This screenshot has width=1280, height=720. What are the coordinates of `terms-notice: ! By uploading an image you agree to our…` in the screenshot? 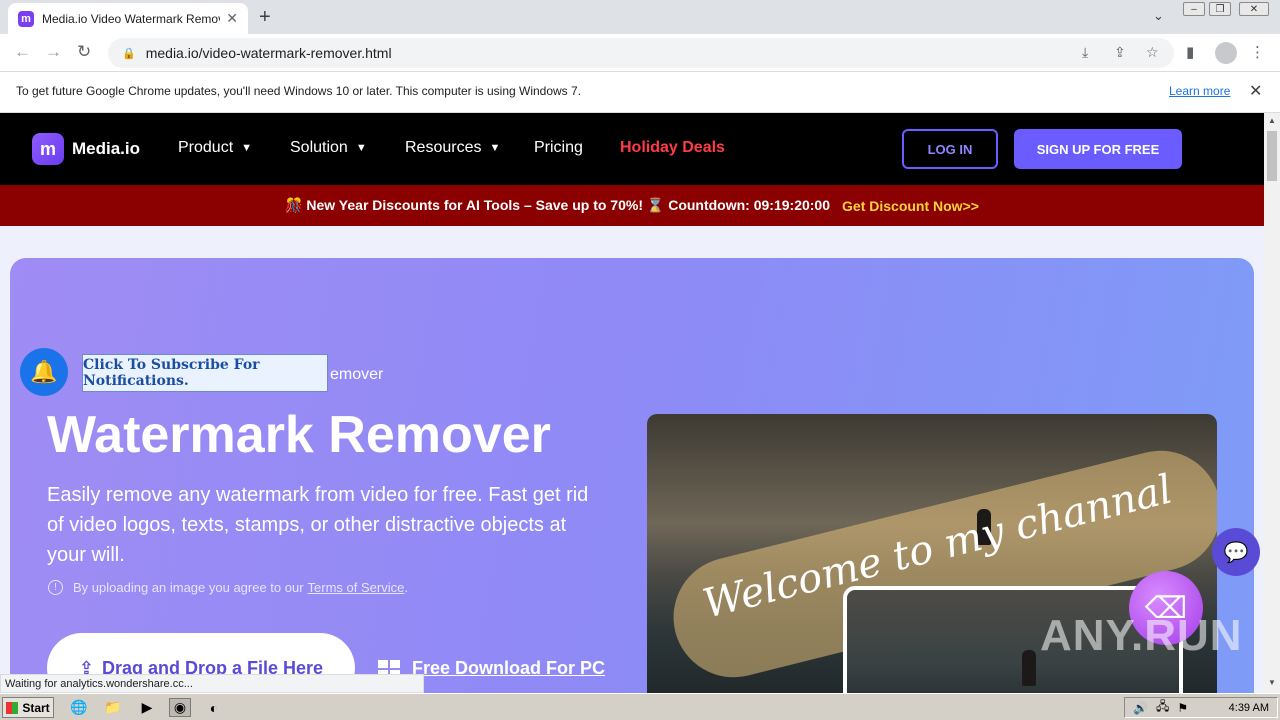 It's located at (228, 587).